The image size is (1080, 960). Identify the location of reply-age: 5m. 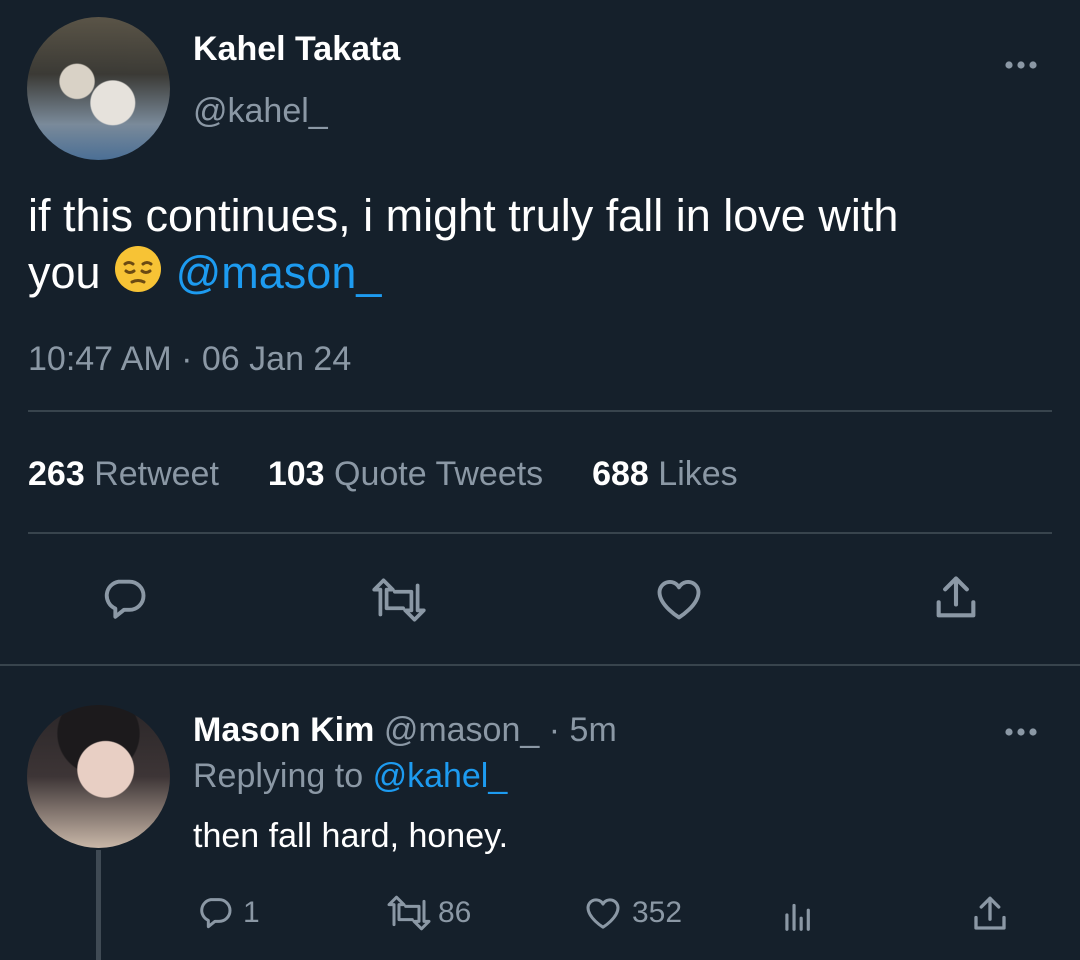
(593, 730).